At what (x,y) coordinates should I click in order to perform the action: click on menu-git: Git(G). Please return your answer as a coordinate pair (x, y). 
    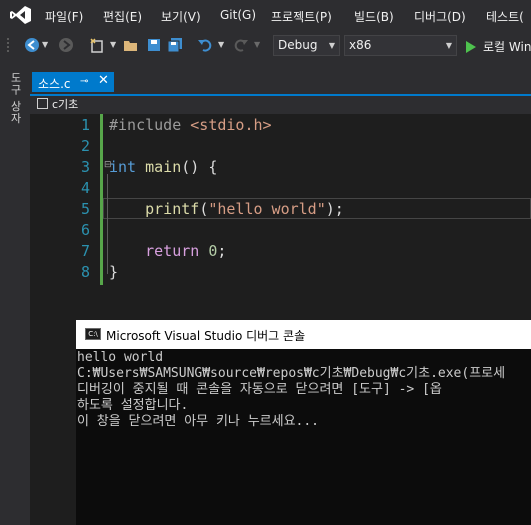
    Looking at the image, I should click on (238, 15).